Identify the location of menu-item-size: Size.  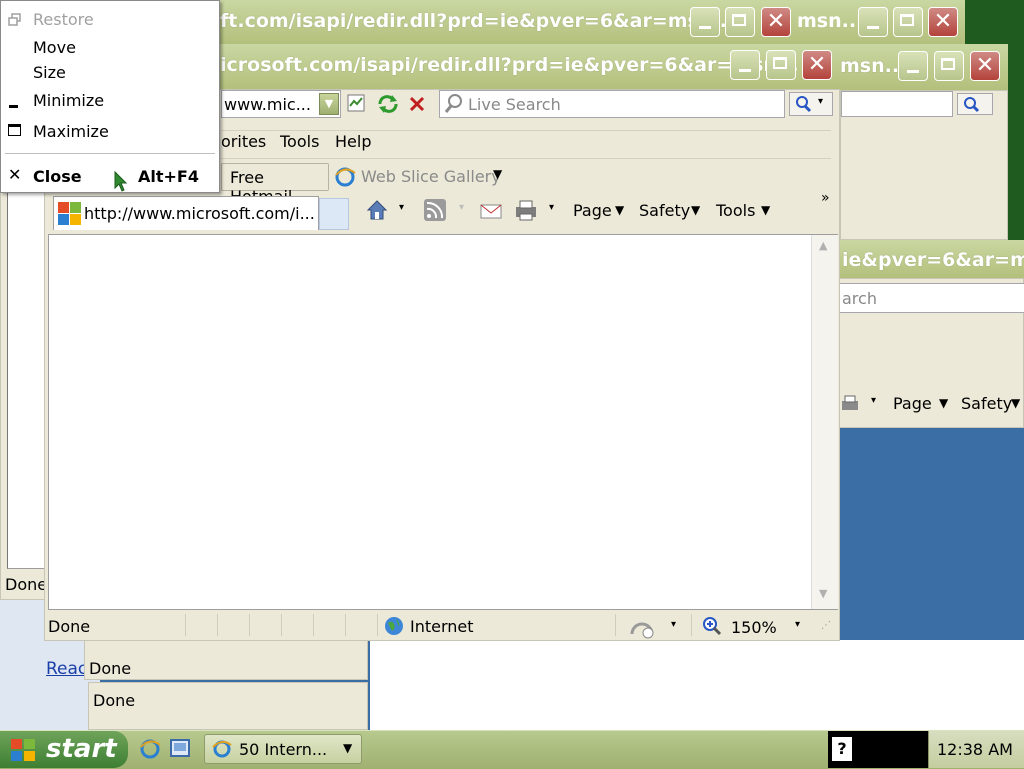
(49, 72).